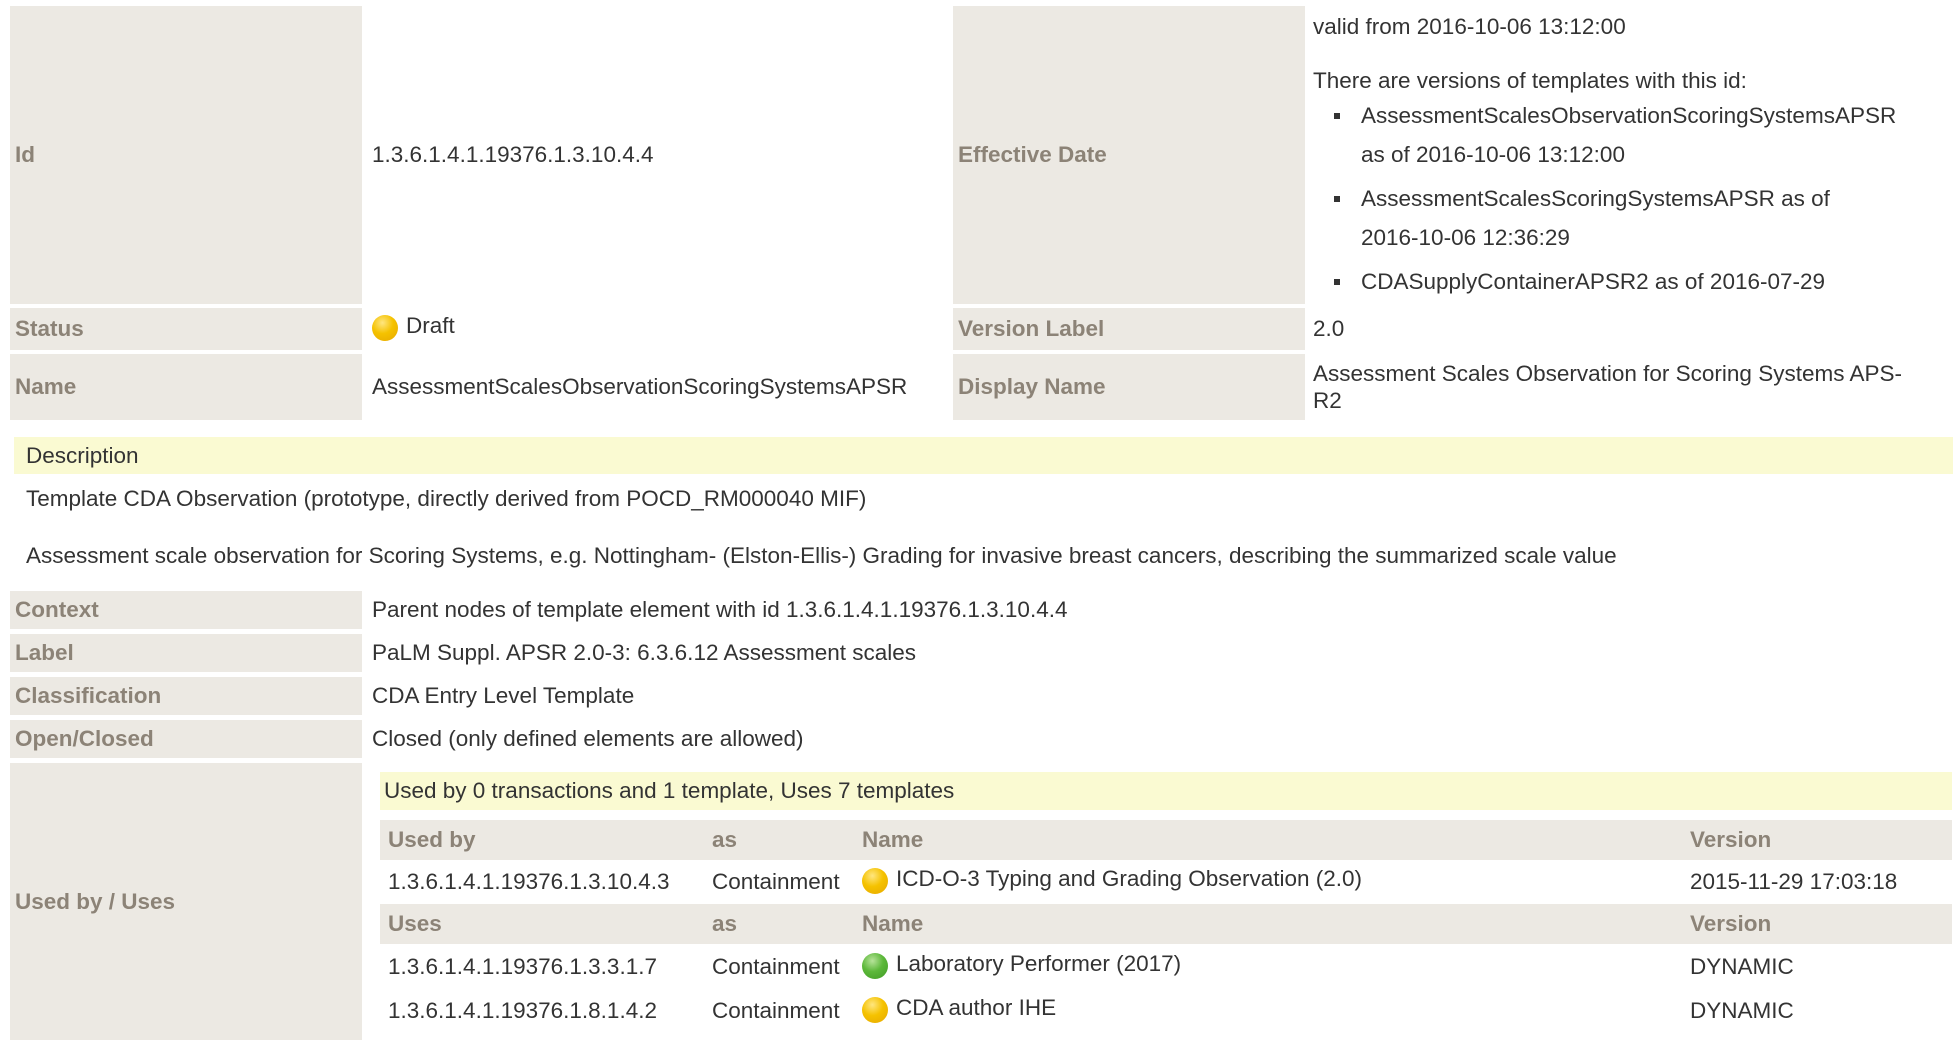 The image size is (1957, 1040). What do you see at coordinates (186, 739) in the screenshot?
I see `open-closed-label: Open/Closed` at bounding box center [186, 739].